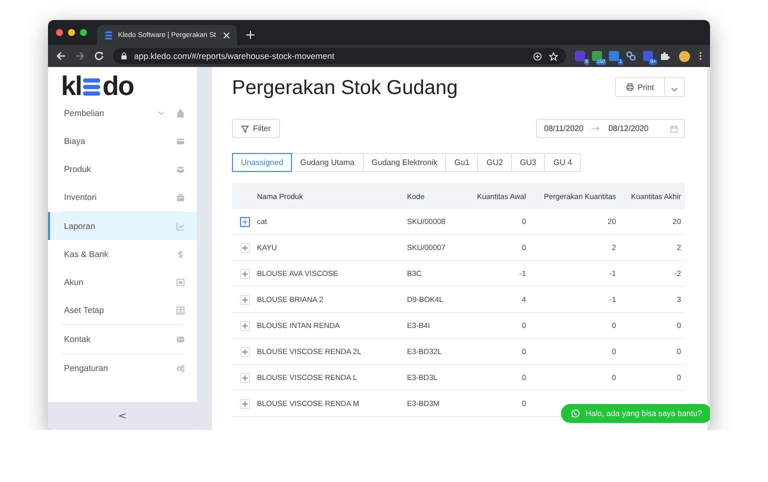 This screenshot has height=482, width=768. Describe the element at coordinates (631, 56) in the screenshot. I see `link-icon` at that location.